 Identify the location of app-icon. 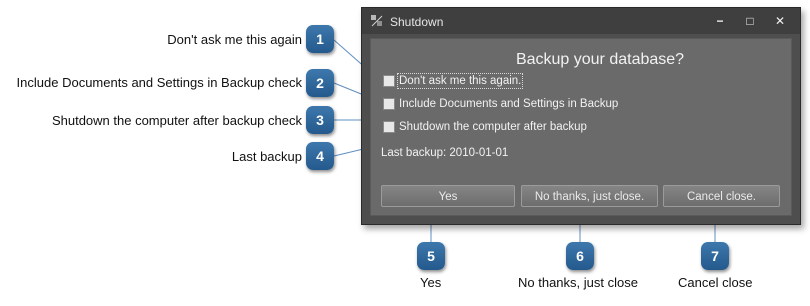
(377, 21).